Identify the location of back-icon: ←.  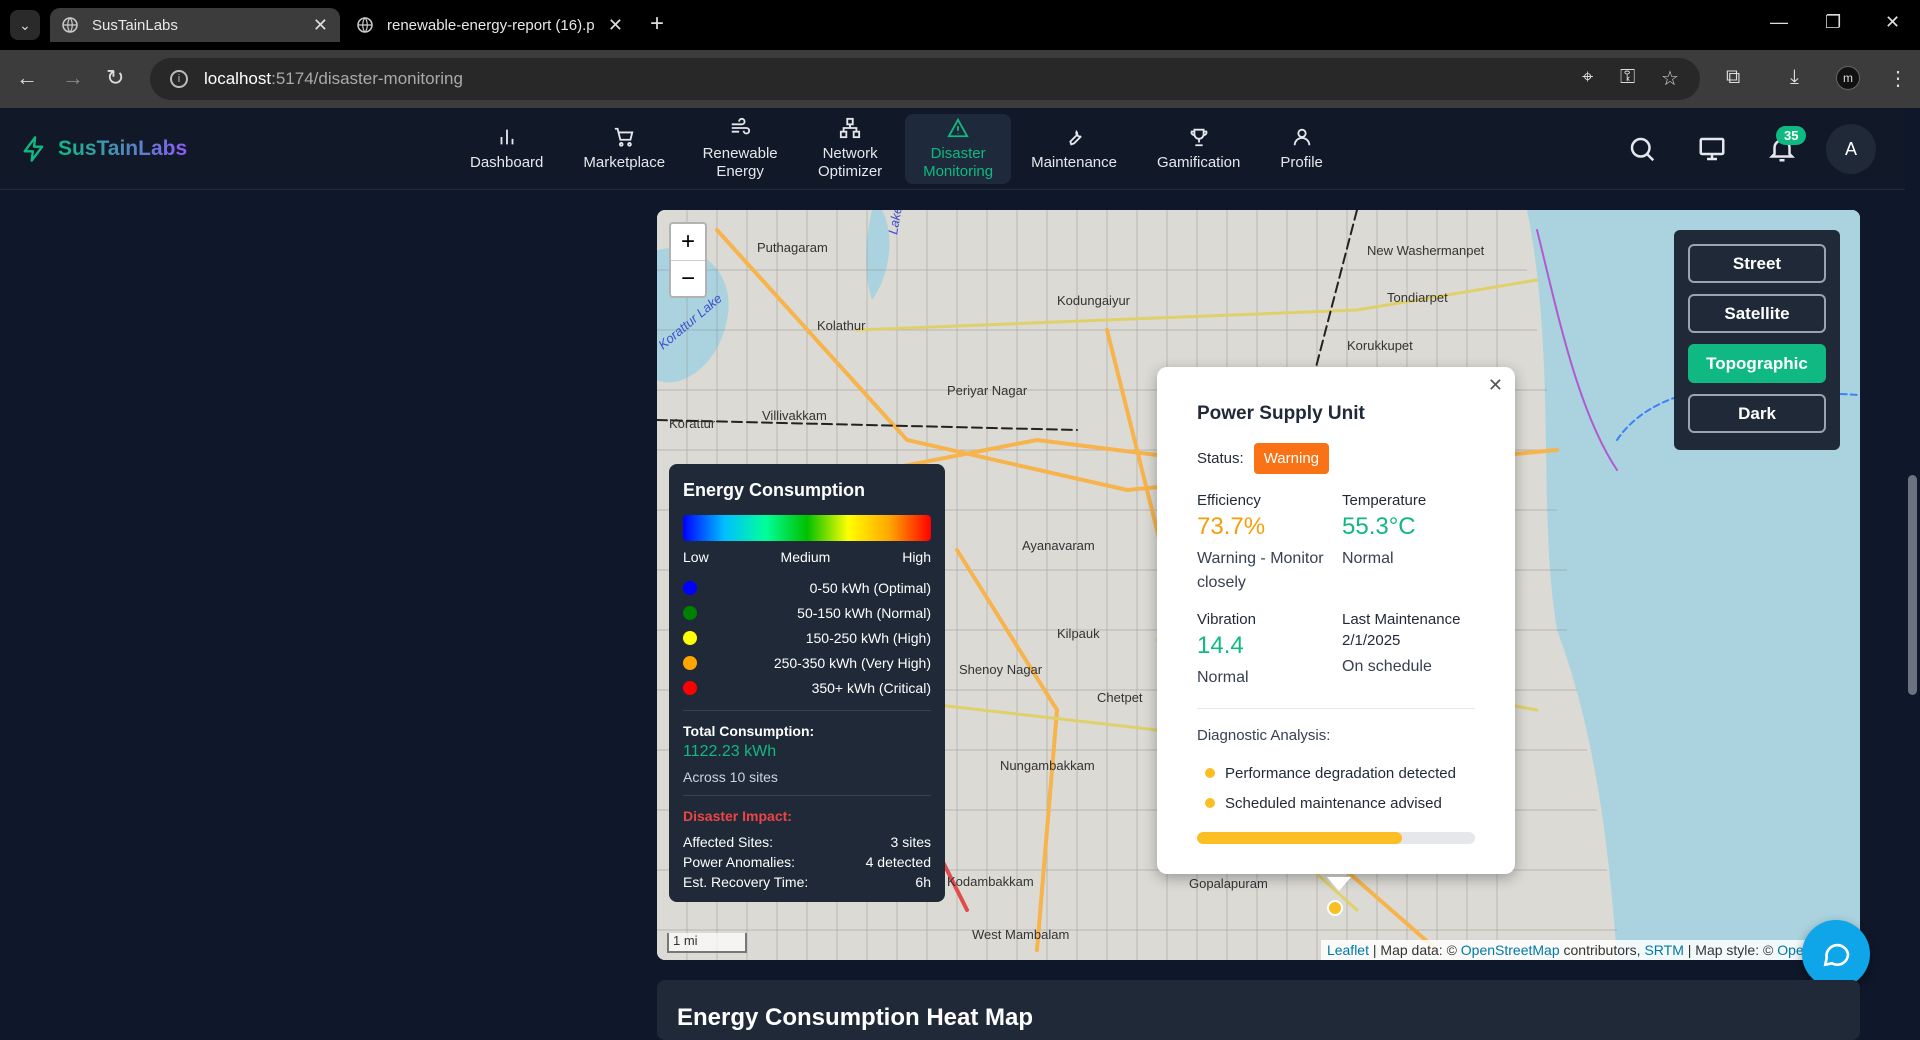
(27, 78).